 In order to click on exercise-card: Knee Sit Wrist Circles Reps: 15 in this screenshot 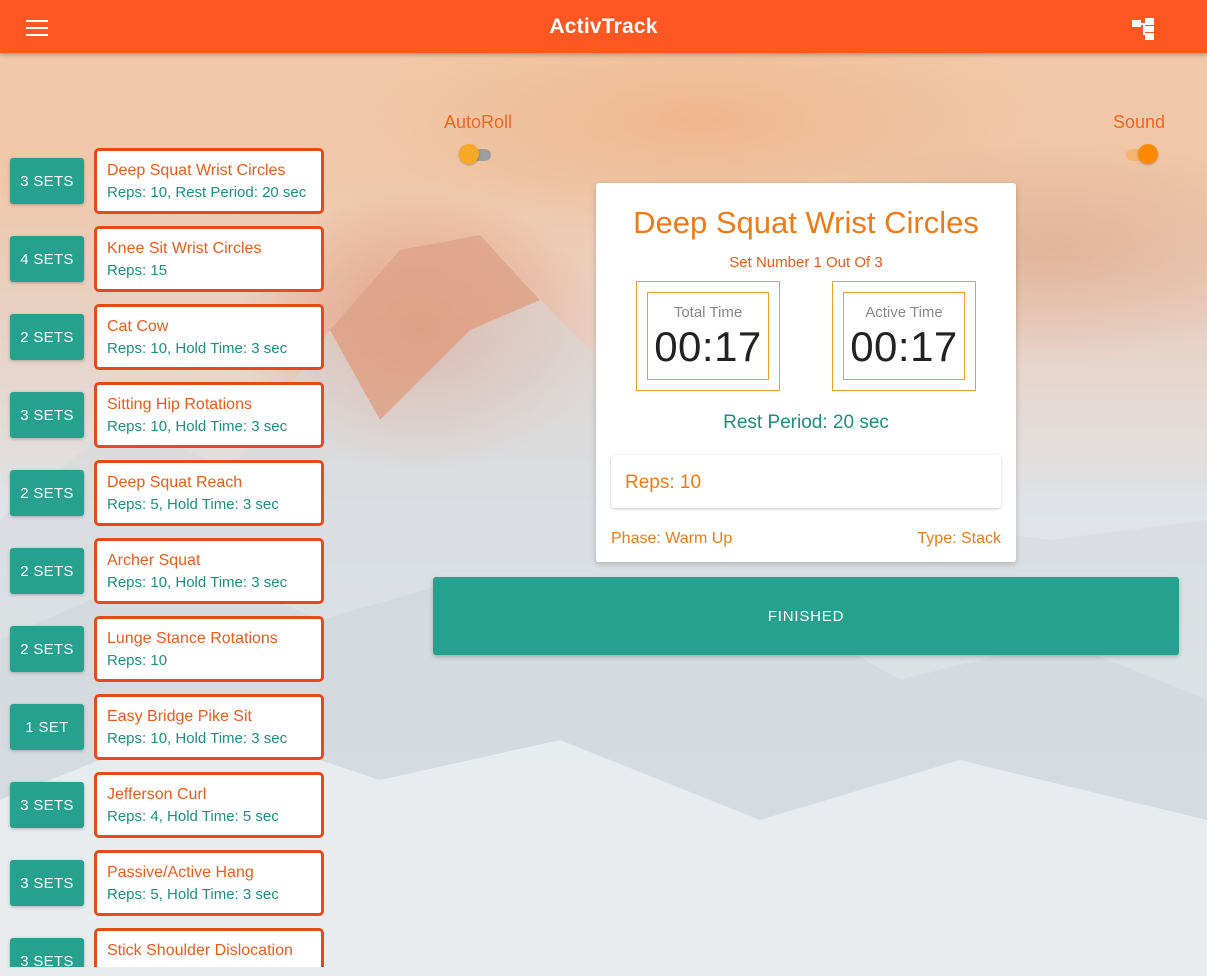, I will do `click(209, 259)`.